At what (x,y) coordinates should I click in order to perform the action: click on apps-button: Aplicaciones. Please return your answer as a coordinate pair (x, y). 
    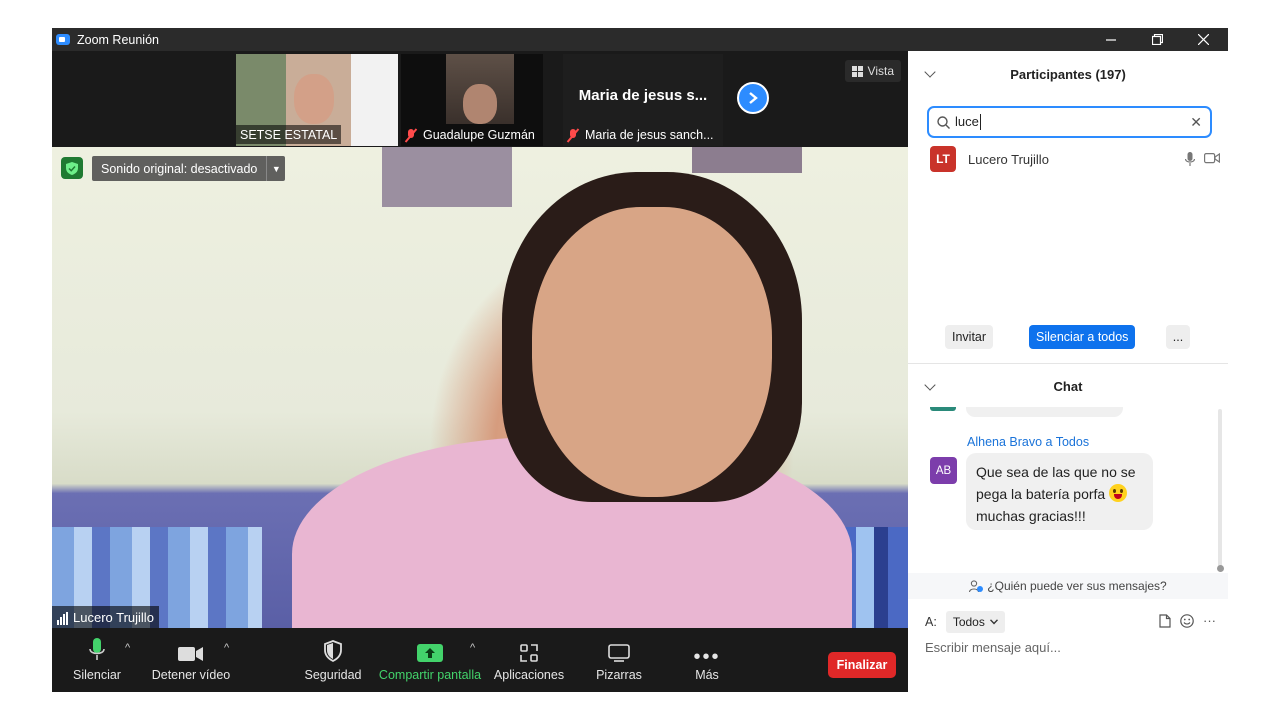
    Looking at the image, I should click on (529, 660).